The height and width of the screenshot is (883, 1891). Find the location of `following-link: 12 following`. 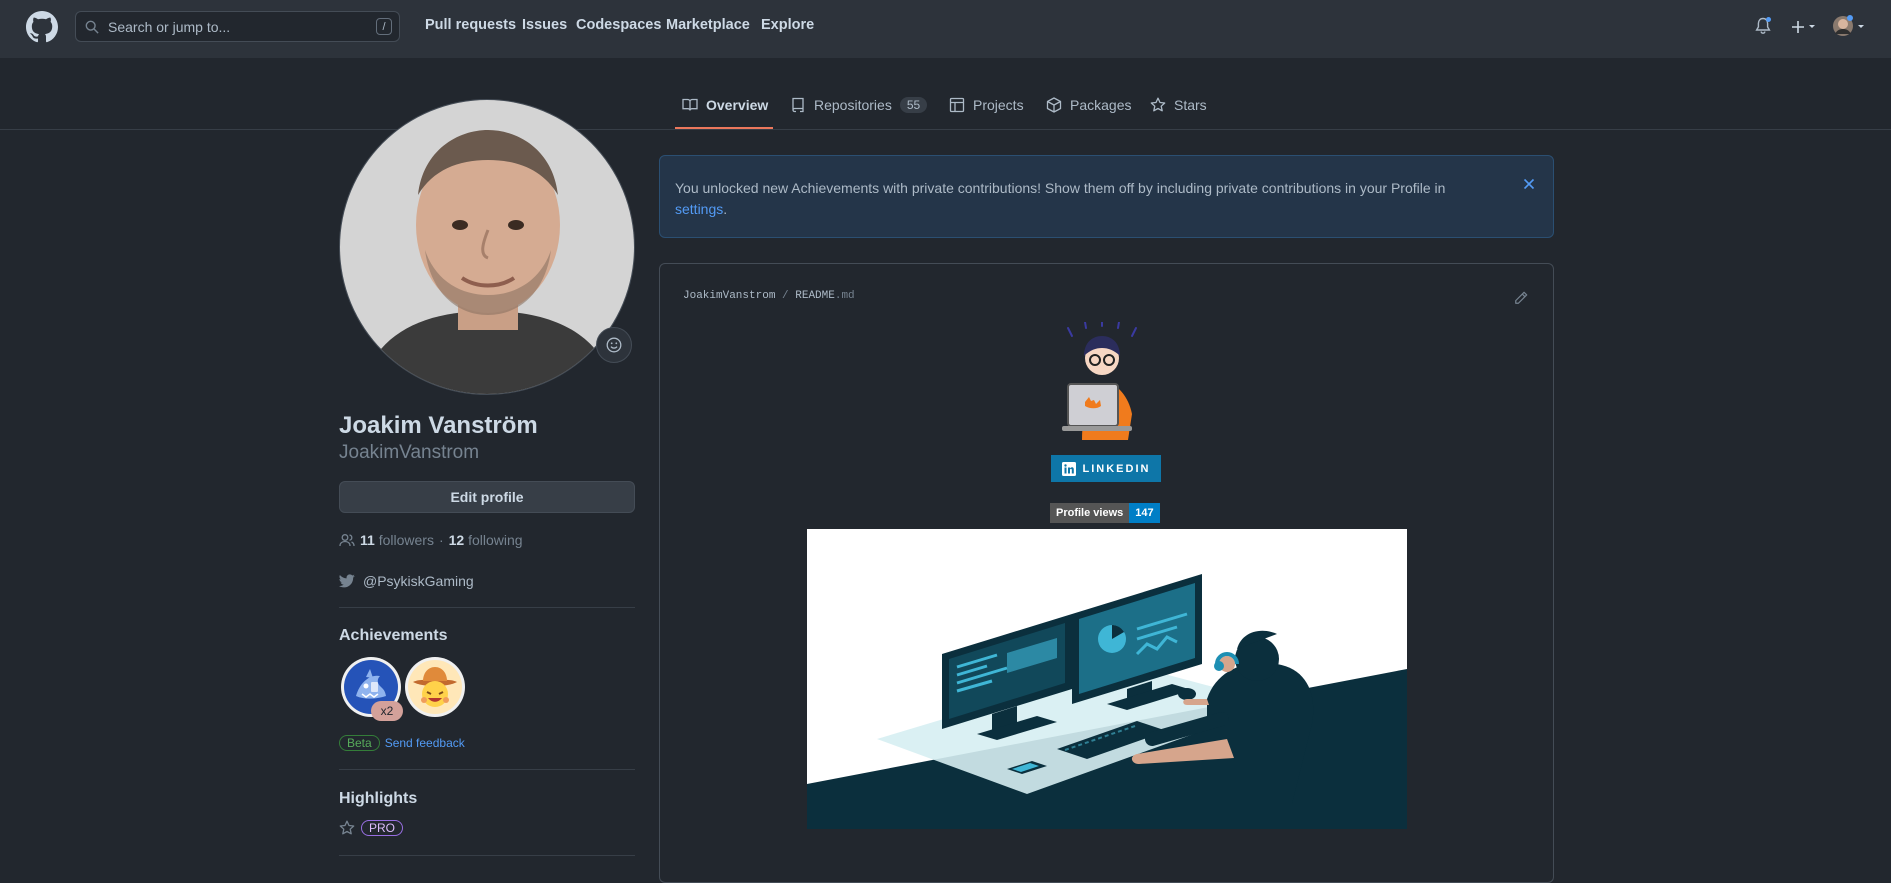

following-link: 12 following is located at coordinates (486, 540).